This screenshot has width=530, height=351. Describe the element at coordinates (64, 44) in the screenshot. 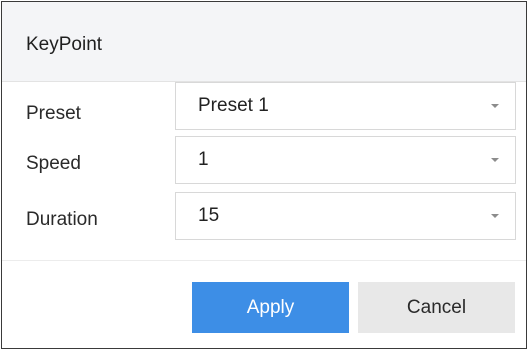

I see `dialog-title: KeyPoint` at that location.